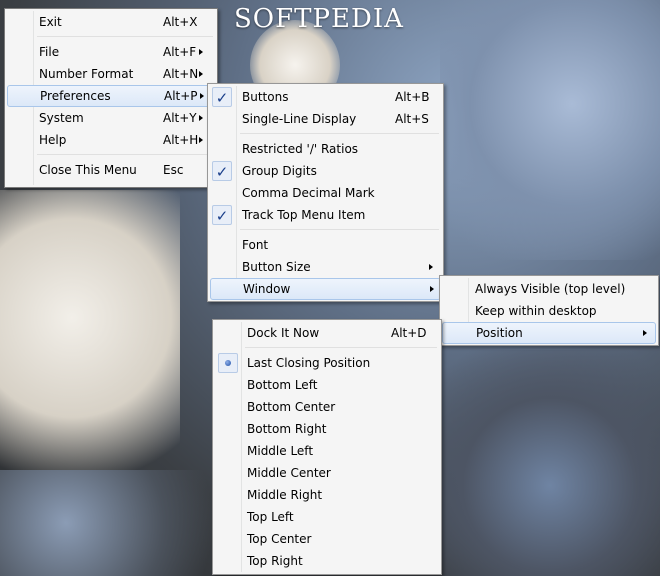 This screenshot has width=660, height=576. What do you see at coordinates (50, 22) in the screenshot?
I see `menu-item-label: Exit` at bounding box center [50, 22].